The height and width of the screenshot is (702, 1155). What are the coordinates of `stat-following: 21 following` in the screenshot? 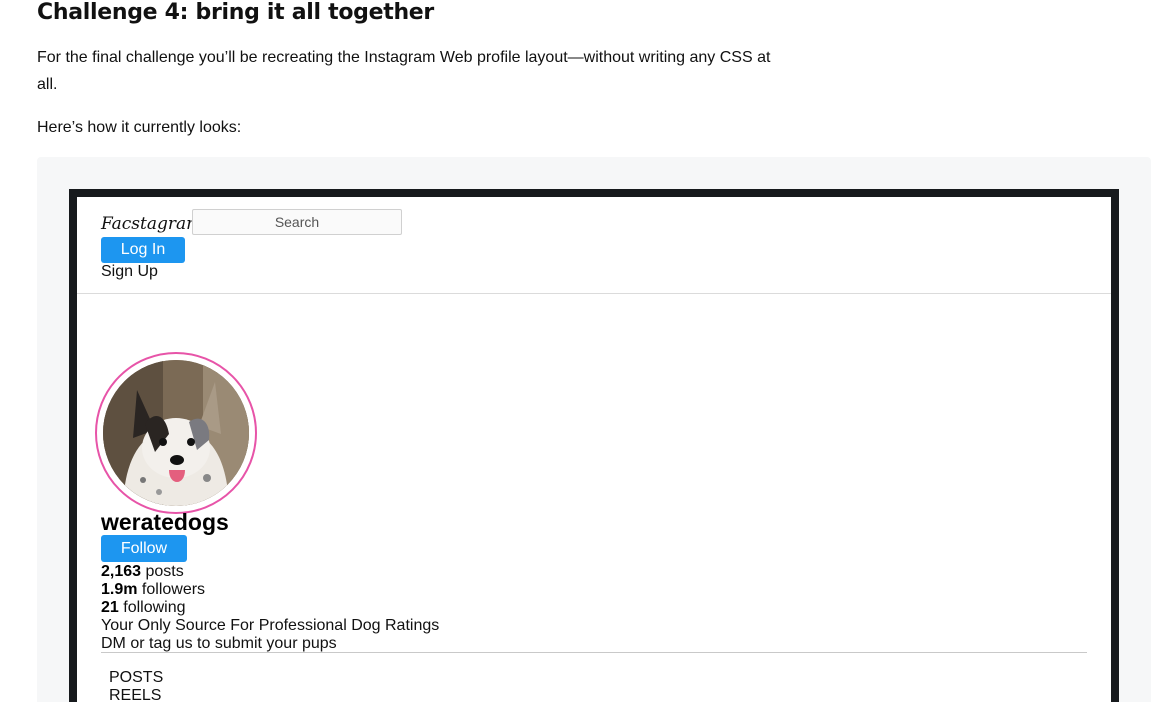 It's located at (143, 608).